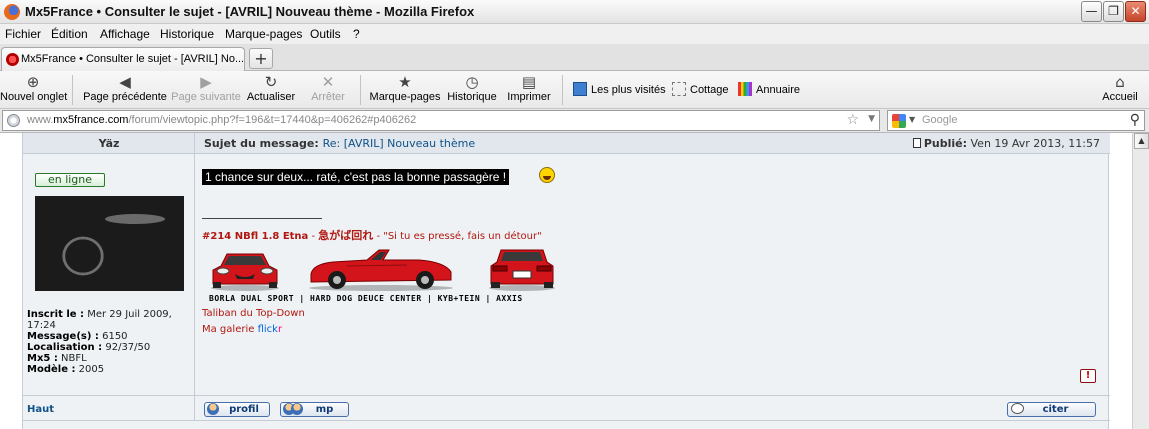  I want to click on history-label: Historique, so click(472, 97).